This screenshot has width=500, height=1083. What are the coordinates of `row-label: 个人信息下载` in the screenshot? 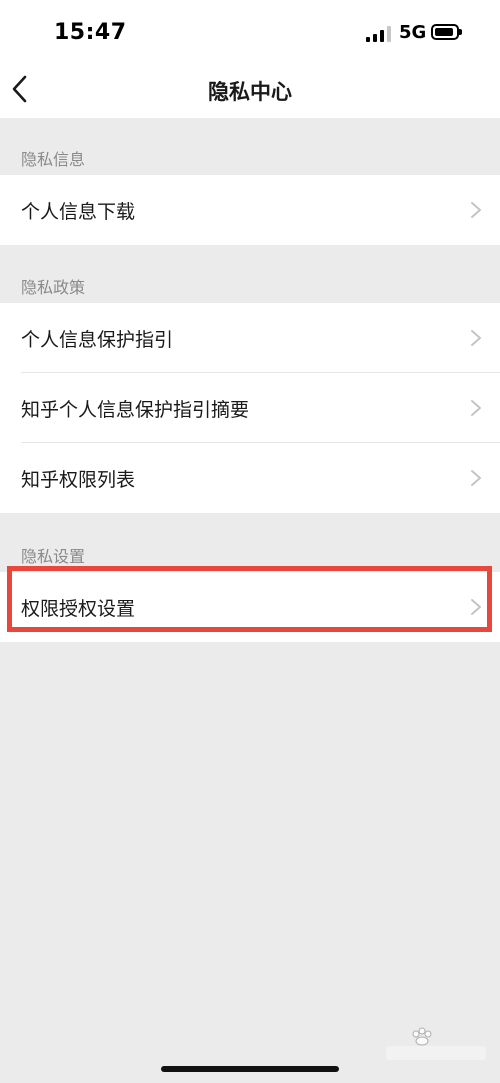 It's located at (78, 212).